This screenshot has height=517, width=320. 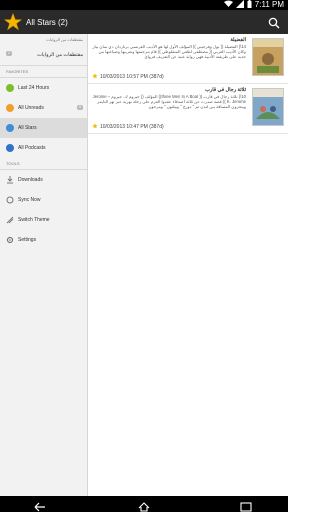 I want to click on last-24-hours-icon, so click(x=10, y=88).